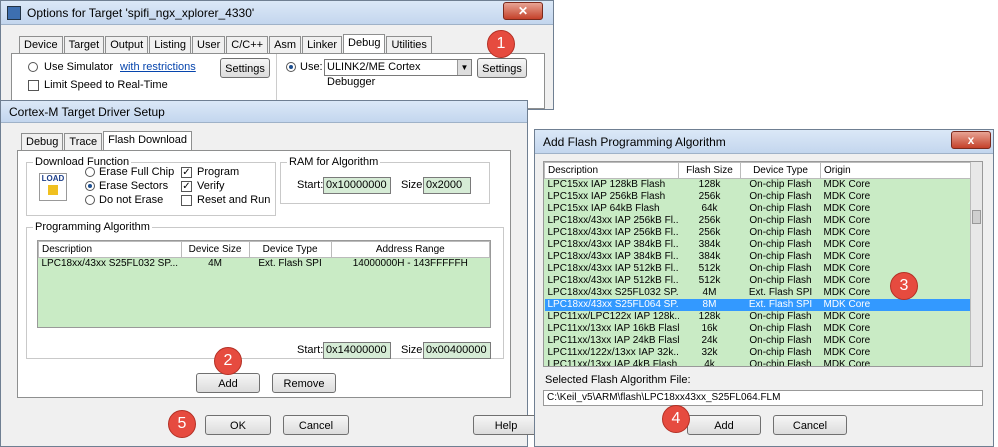 Image resolution: width=998 pixels, height=447 pixels. I want to click on algo-start-field: 0x14000000, so click(357, 350).